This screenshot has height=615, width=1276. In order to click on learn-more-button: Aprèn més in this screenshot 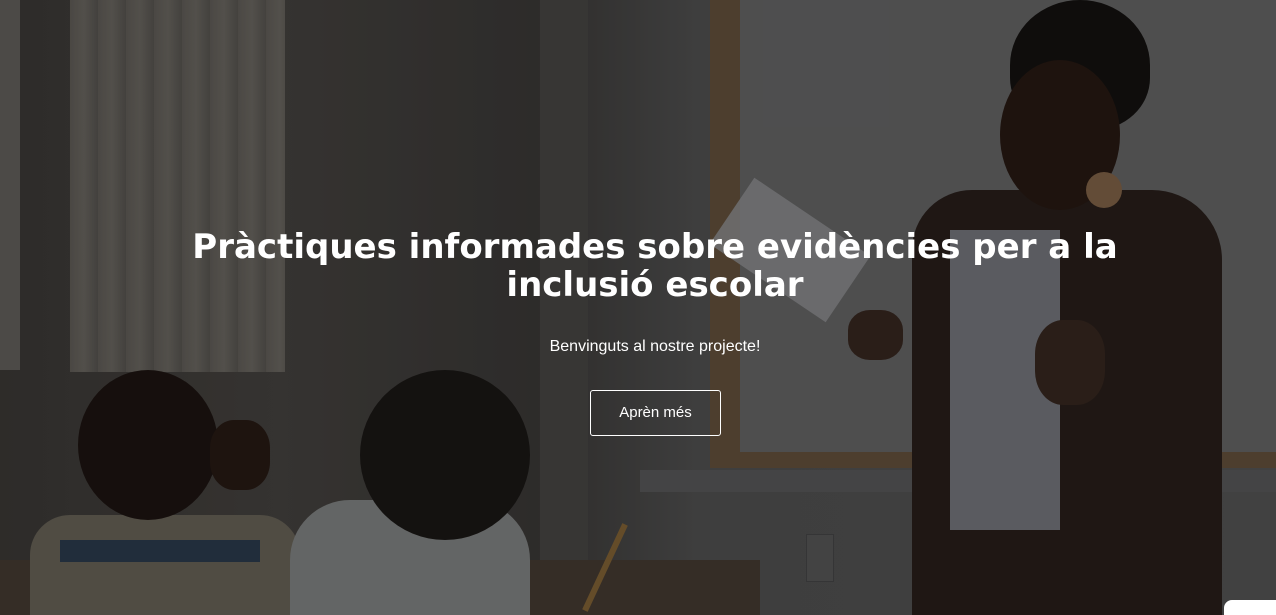, I will do `click(655, 413)`.